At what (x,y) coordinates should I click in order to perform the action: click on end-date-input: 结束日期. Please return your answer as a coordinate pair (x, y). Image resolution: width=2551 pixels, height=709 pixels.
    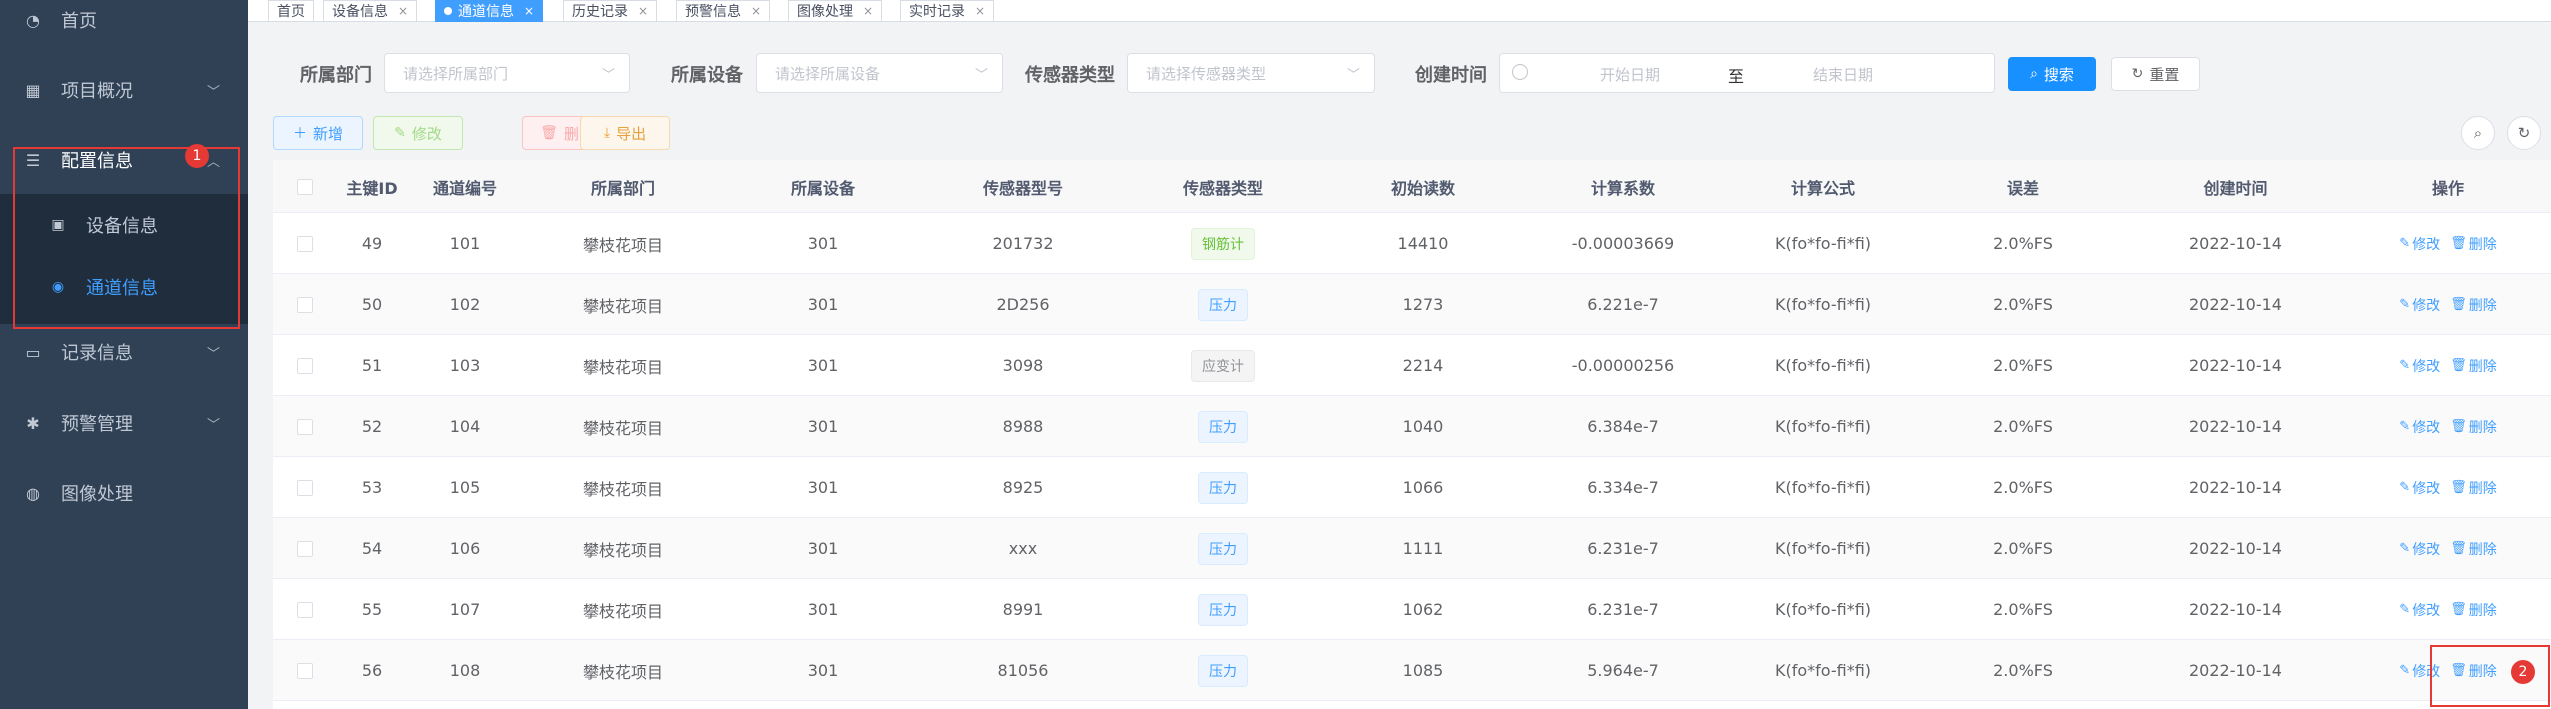
    Looking at the image, I should click on (1843, 74).